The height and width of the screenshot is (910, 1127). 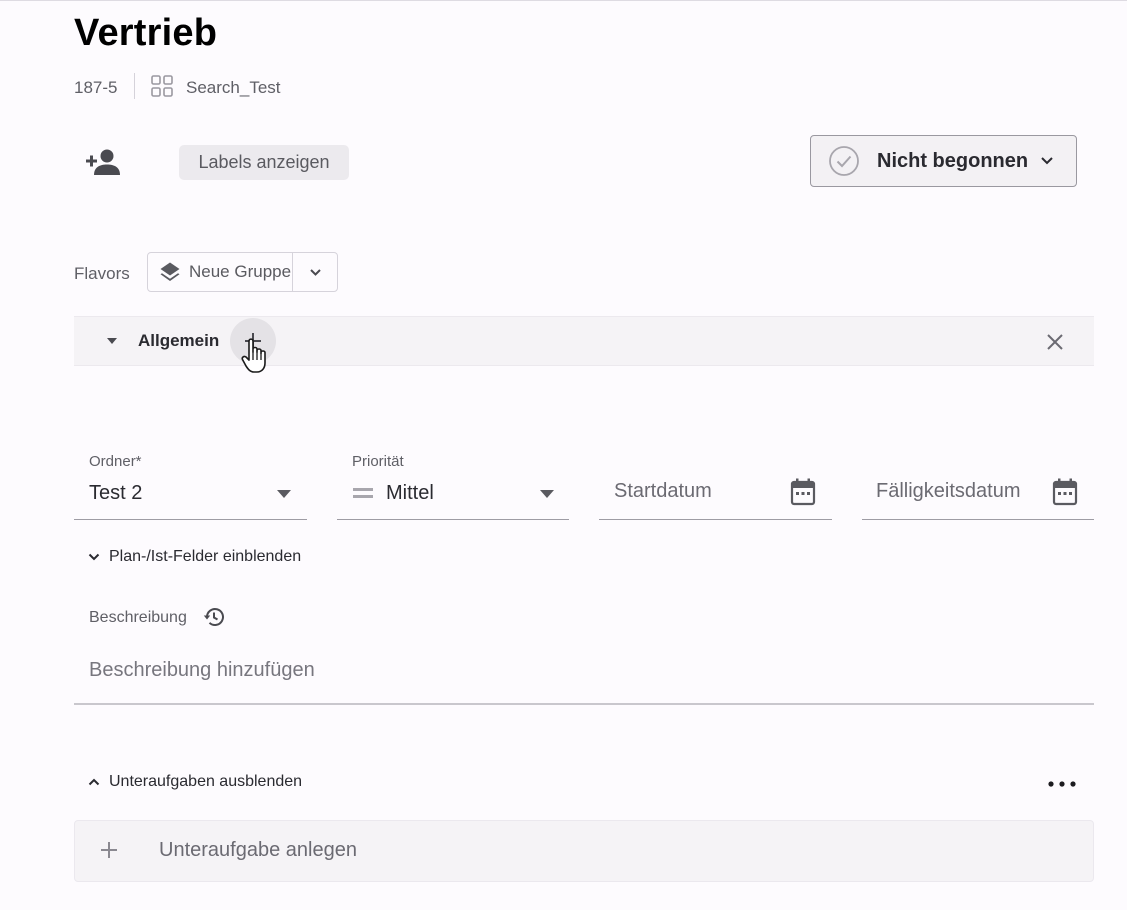 I want to click on task-id: 187-5, so click(x=96, y=87).